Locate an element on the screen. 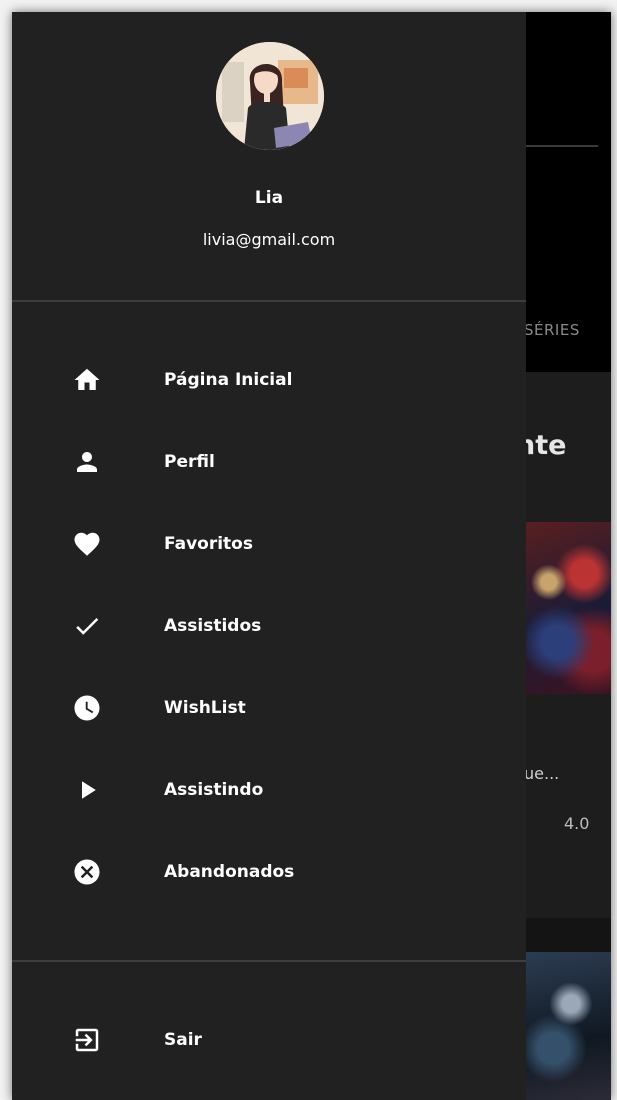  check-icon is located at coordinates (87, 626).